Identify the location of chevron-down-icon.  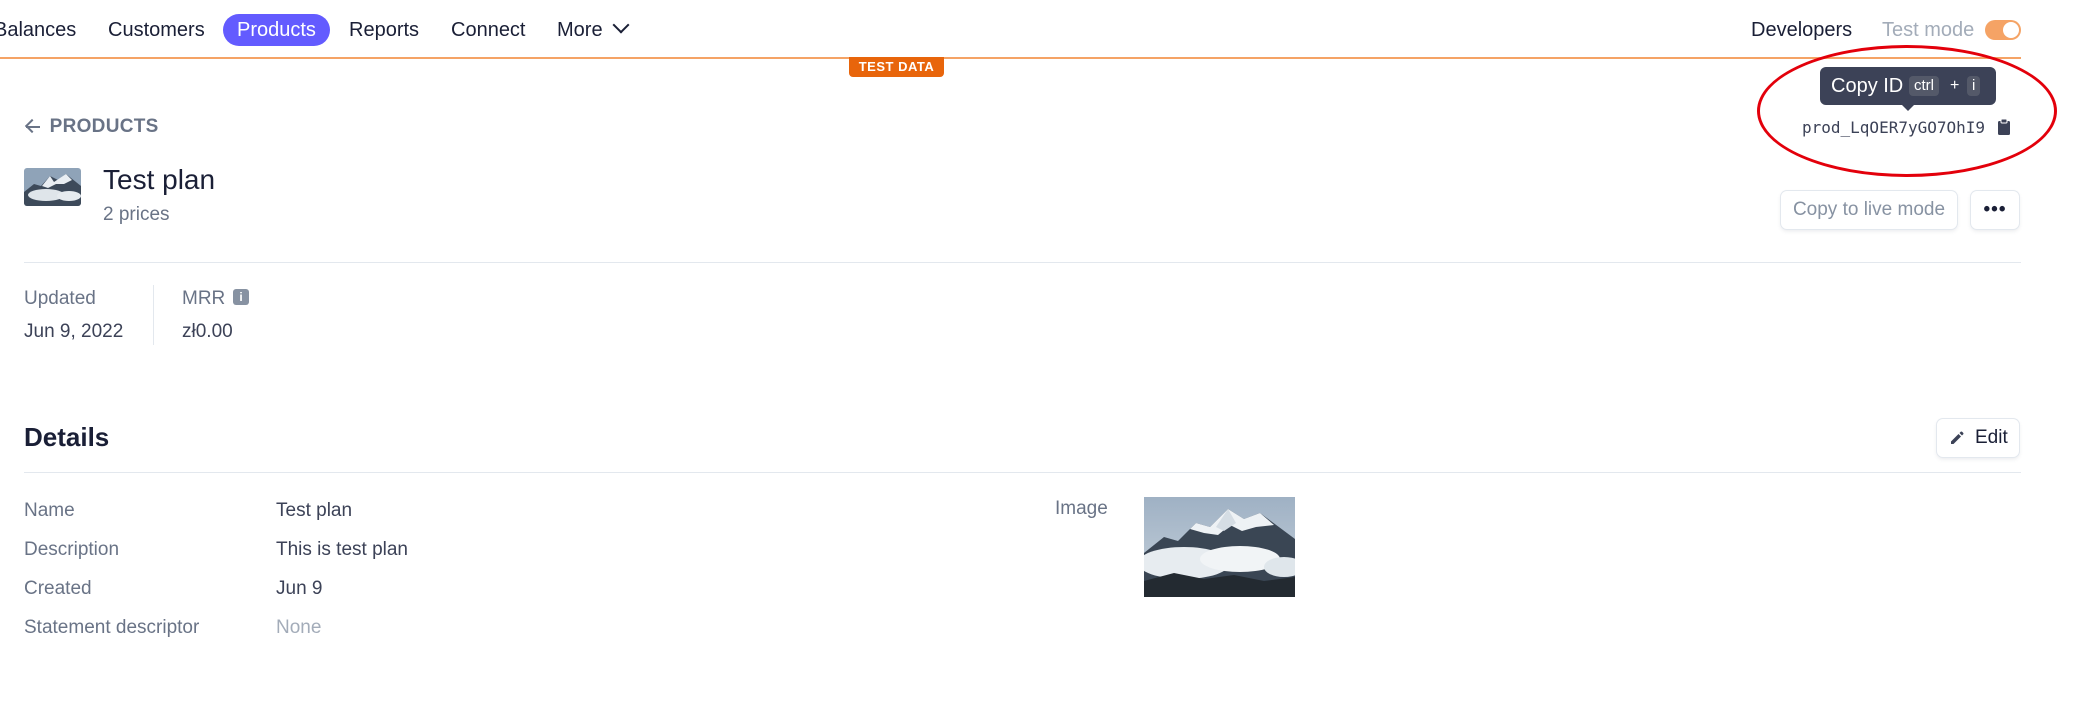
(621, 25).